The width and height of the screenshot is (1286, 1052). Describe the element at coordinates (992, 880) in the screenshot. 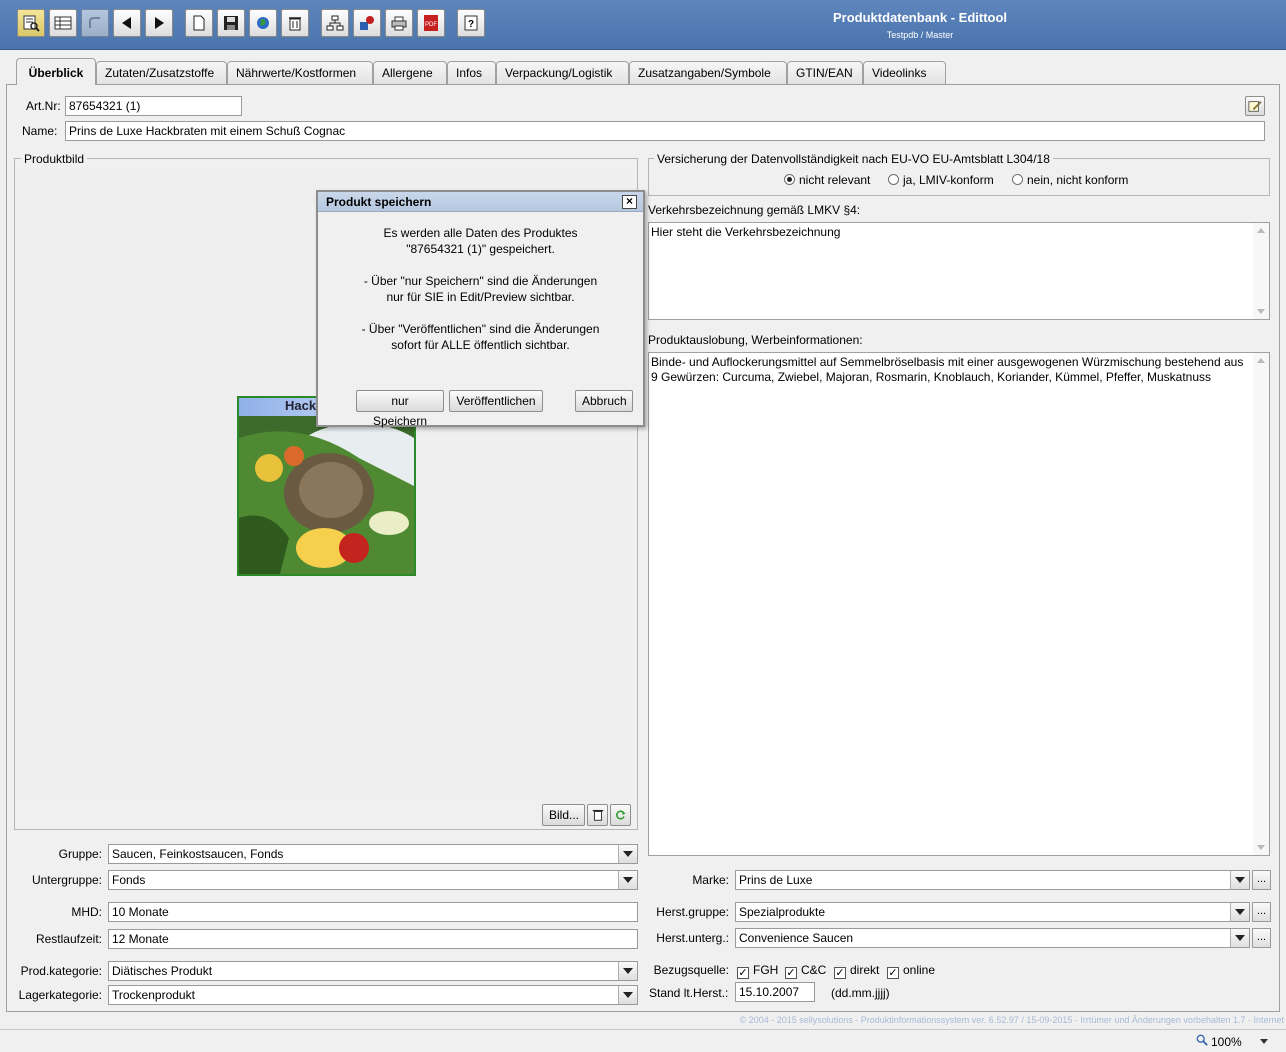

I see `marke-select: Prins de Luxe` at that location.